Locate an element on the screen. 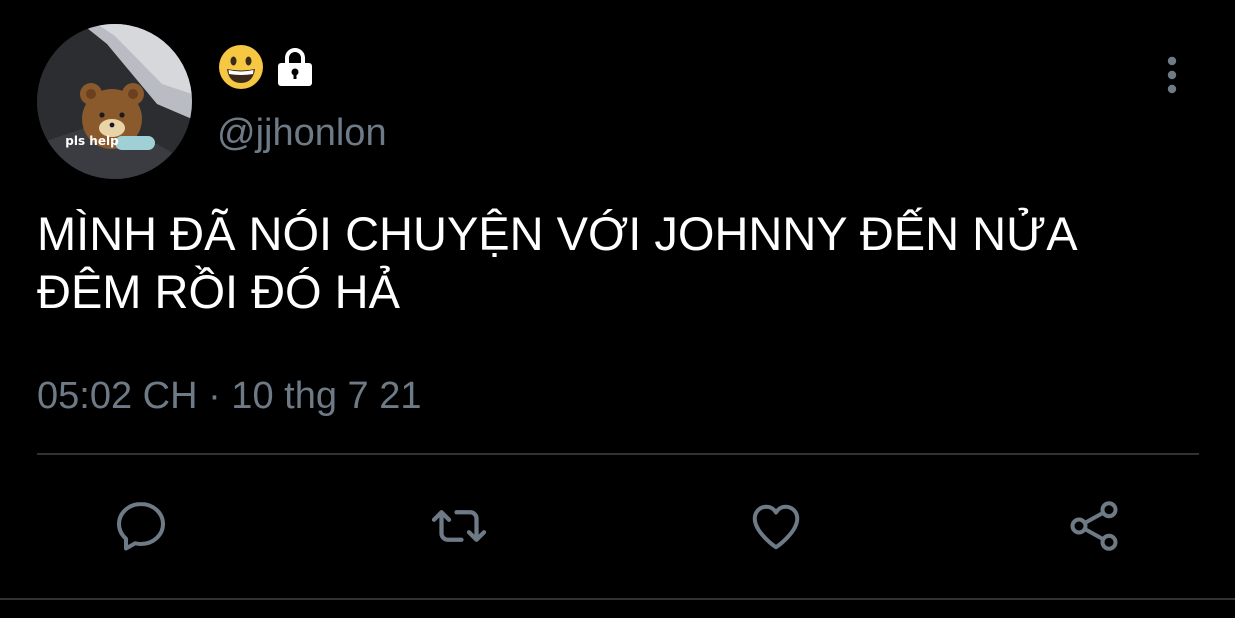 Image resolution: width=1235 pixels, height=618 pixels. tweet-actions is located at coordinates (617, 526).